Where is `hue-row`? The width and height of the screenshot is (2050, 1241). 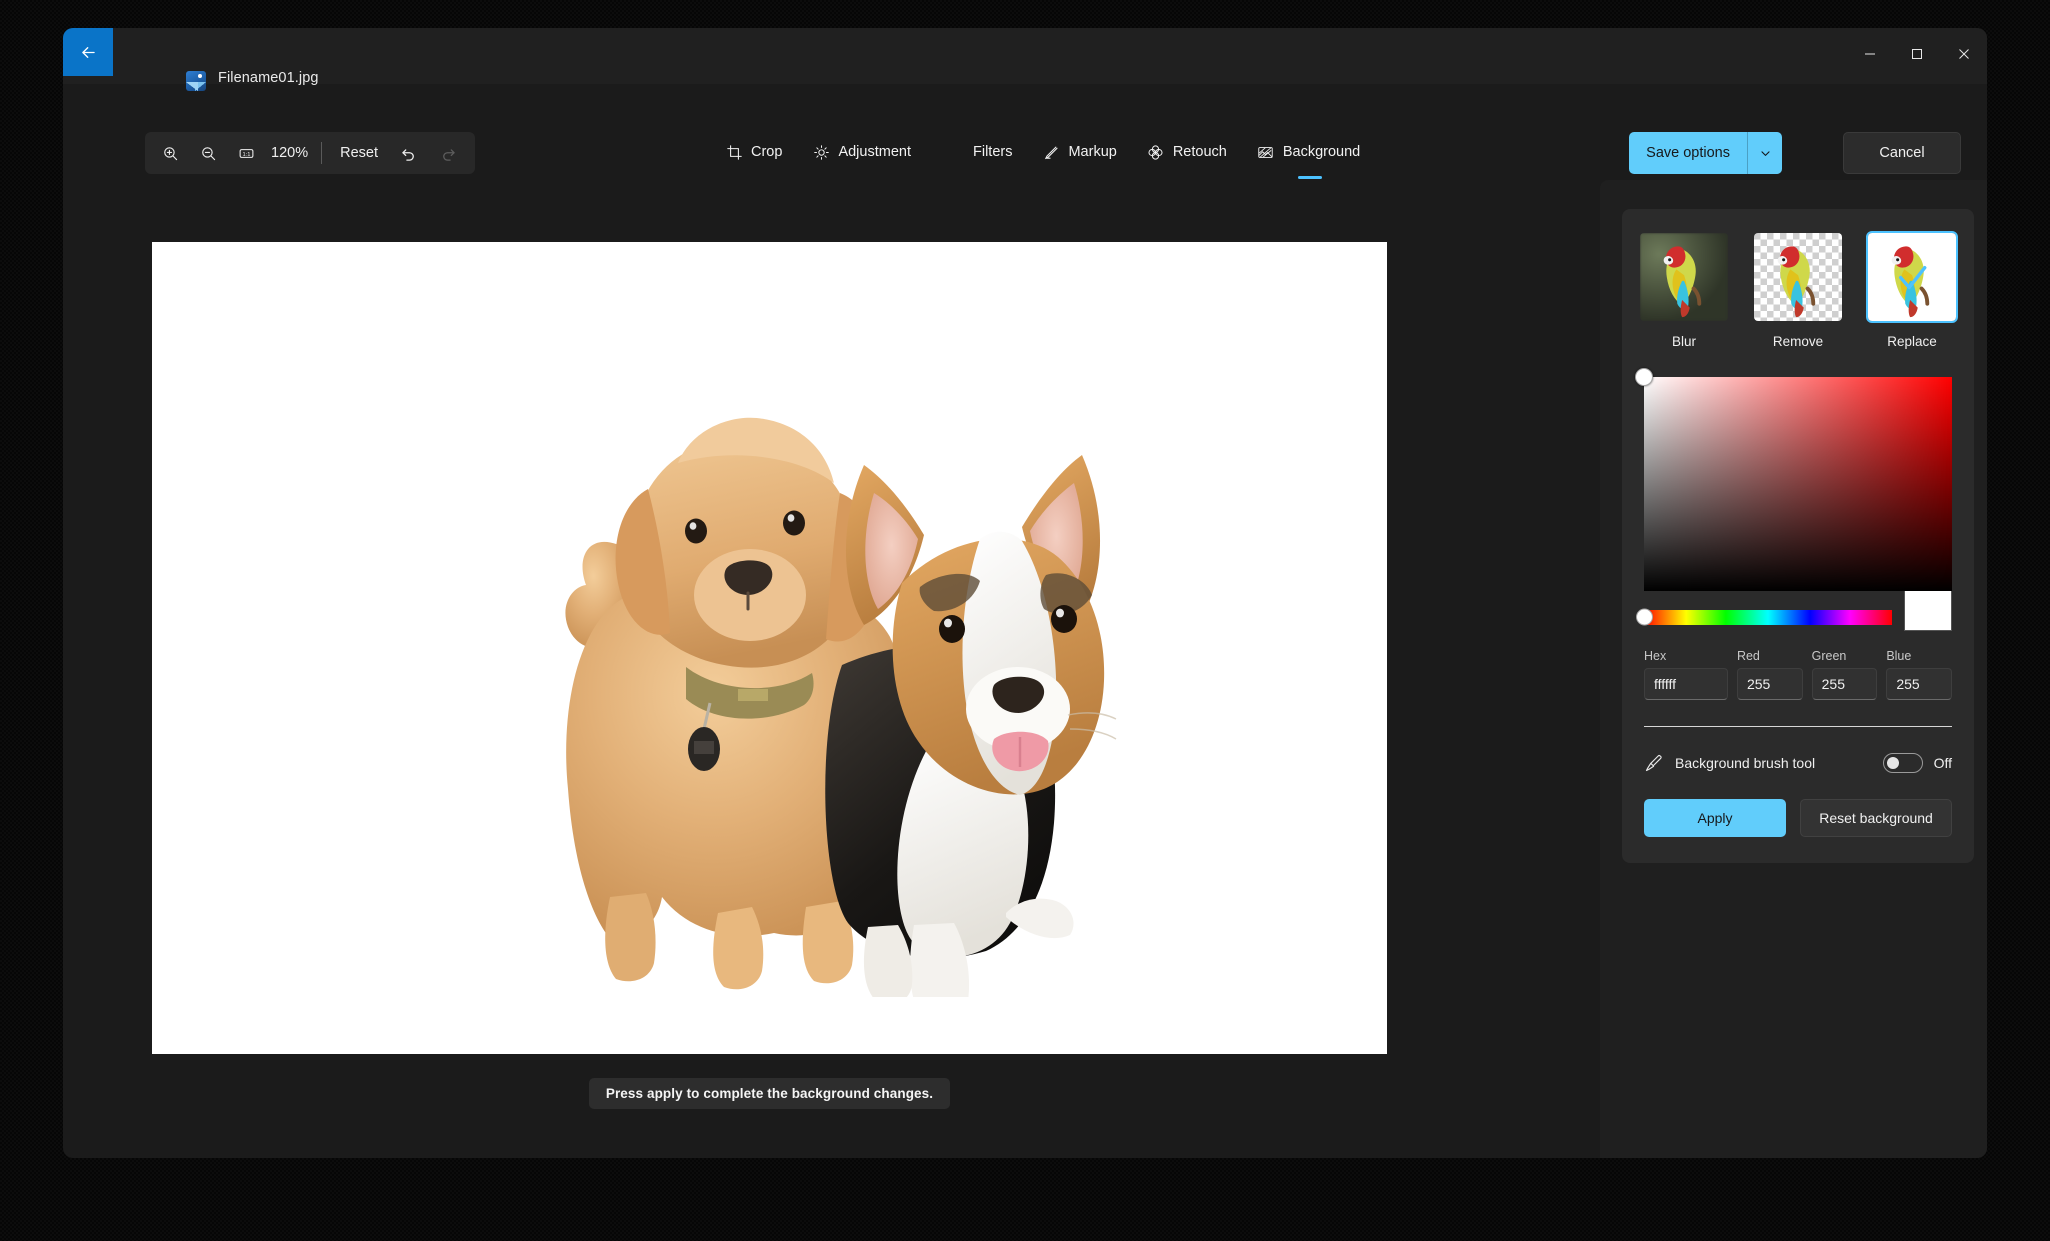 hue-row is located at coordinates (1794, 610).